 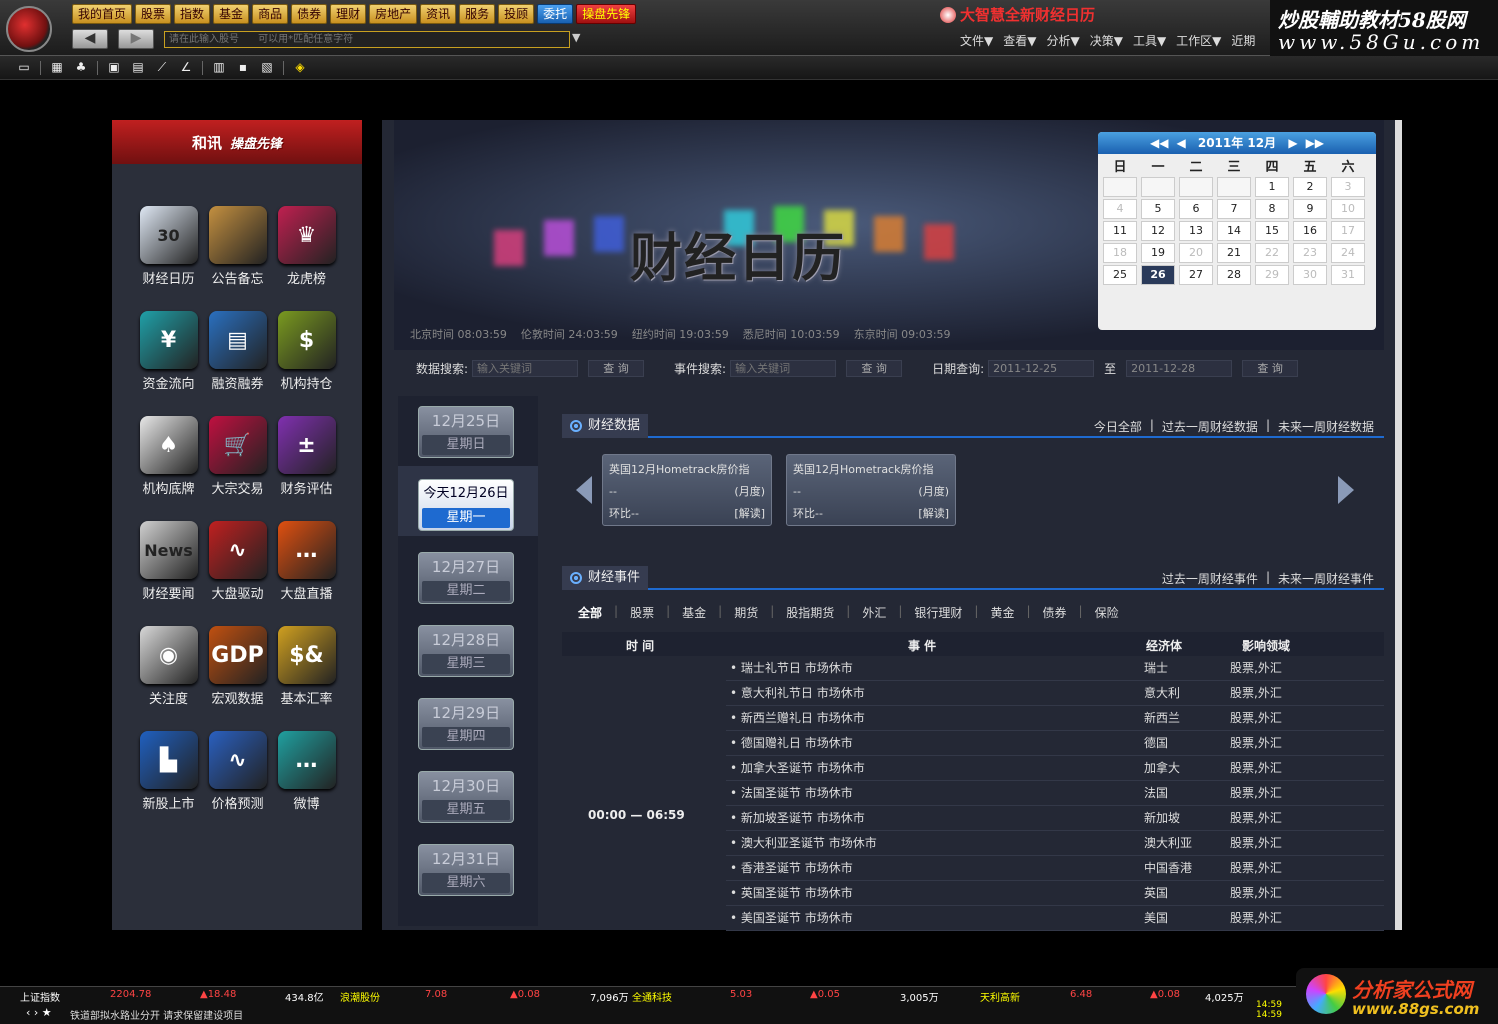 What do you see at coordinates (1055, 612) in the screenshot?
I see `filter-tab: 债券` at bounding box center [1055, 612].